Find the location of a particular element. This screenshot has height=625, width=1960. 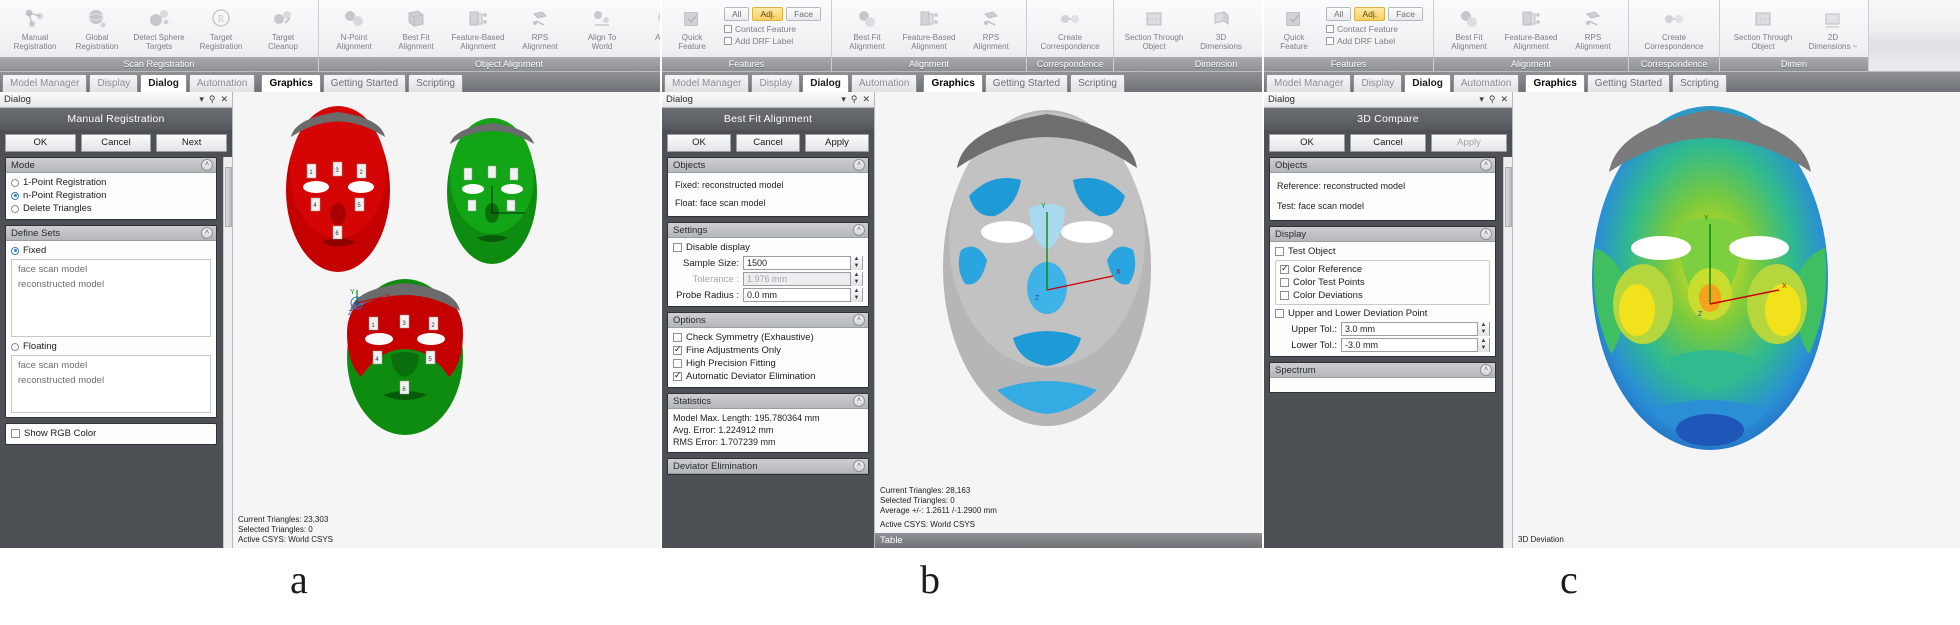

tolerance-input: 1.976 mm ▲ ▼ is located at coordinates (803, 279).